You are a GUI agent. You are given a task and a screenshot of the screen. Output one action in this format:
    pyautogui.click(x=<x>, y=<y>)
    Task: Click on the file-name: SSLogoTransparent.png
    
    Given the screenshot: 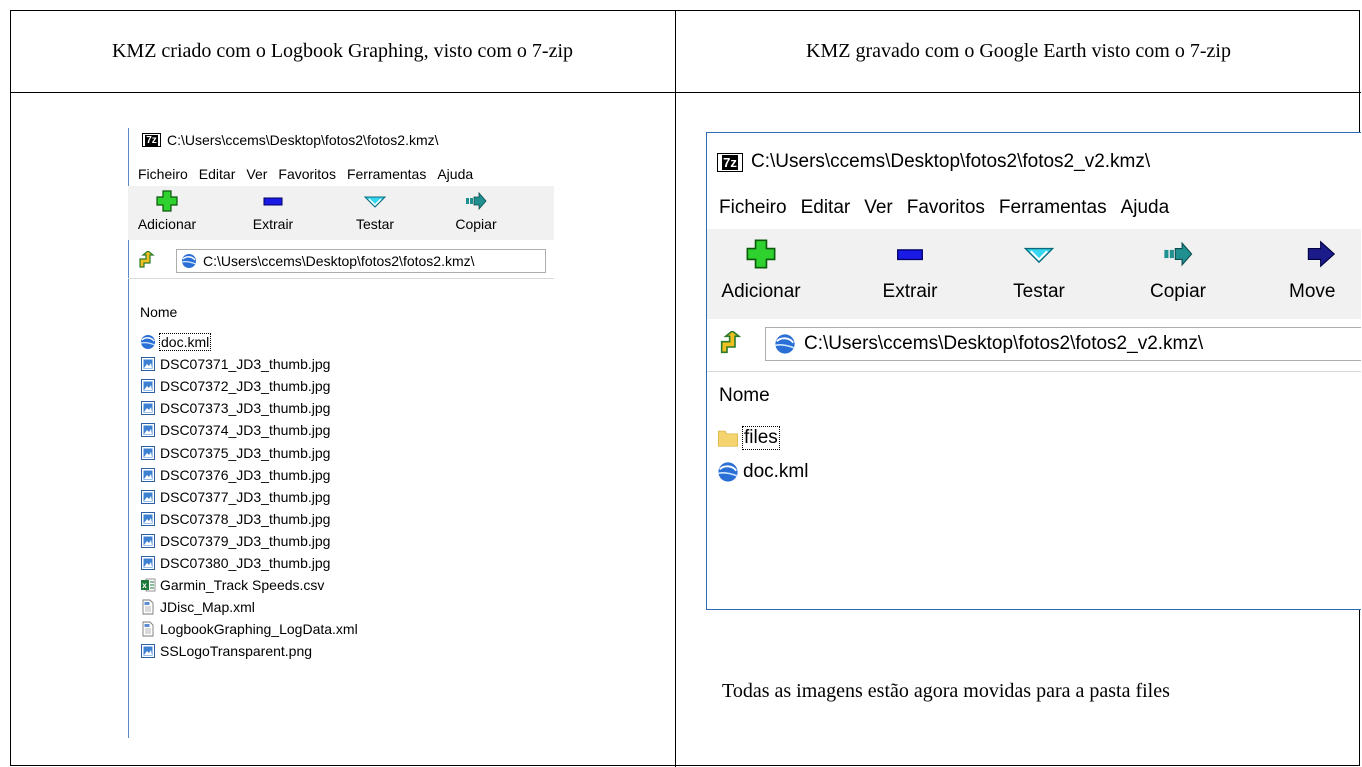 What is the action you would take?
    pyautogui.click(x=236, y=651)
    